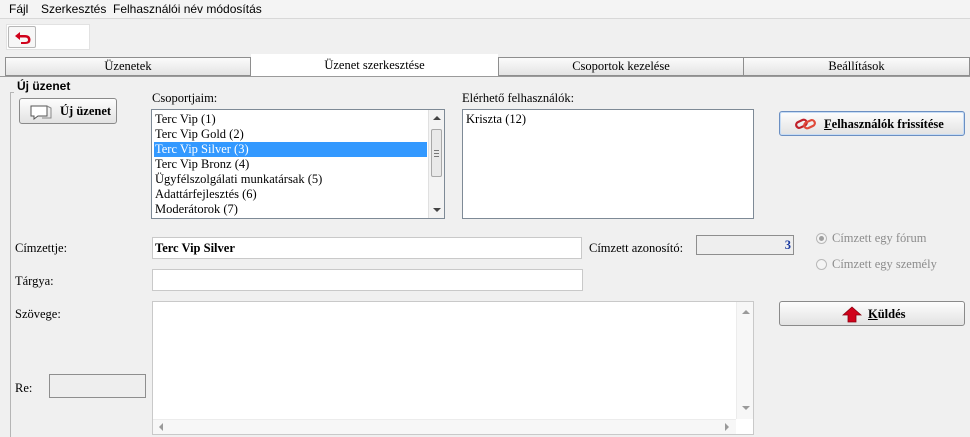 The image size is (970, 437). Describe the element at coordinates (744, 360) in the screenshot. I see `body-vscrollbar` at that location.